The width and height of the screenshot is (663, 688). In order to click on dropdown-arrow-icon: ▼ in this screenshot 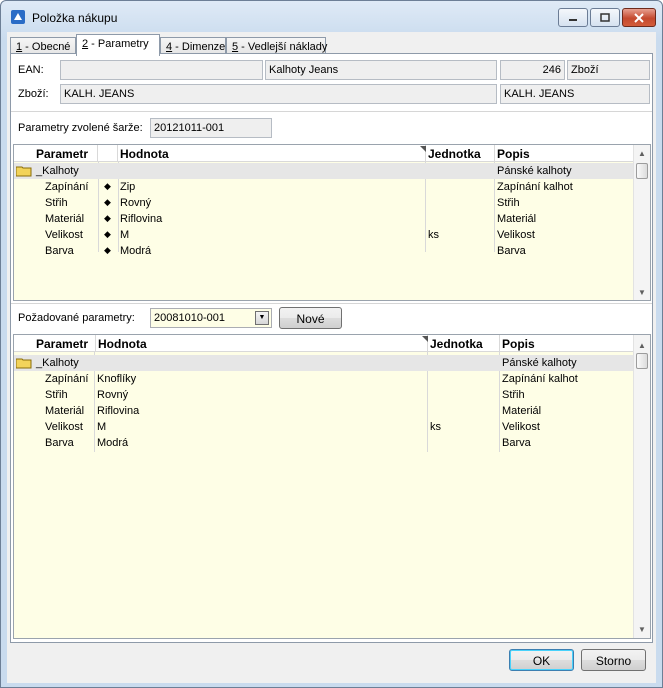, I will do `click(262, 318)`.